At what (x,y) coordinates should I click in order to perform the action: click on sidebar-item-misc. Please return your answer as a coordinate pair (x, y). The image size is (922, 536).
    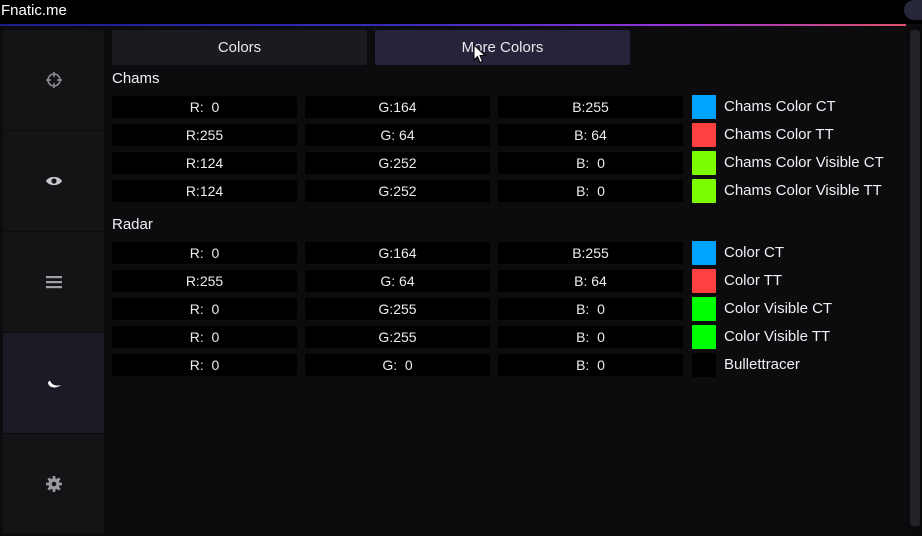
    Looking at the image, I should click on (53, 282).